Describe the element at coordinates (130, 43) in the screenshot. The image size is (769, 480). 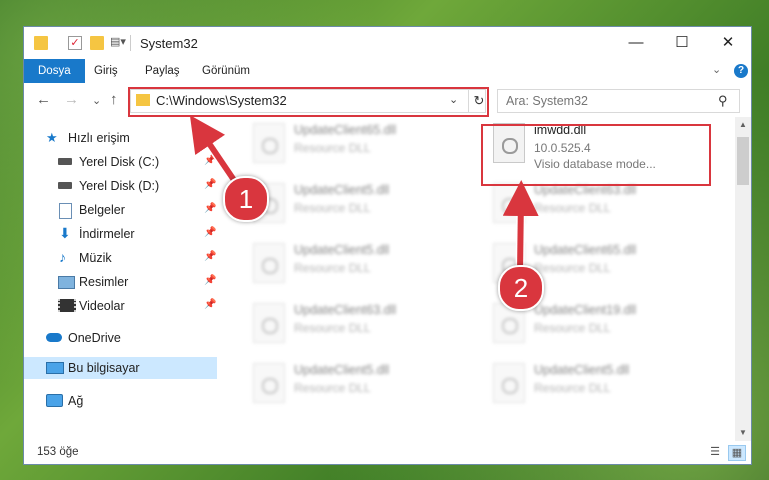
I see `title-separator` at that location.